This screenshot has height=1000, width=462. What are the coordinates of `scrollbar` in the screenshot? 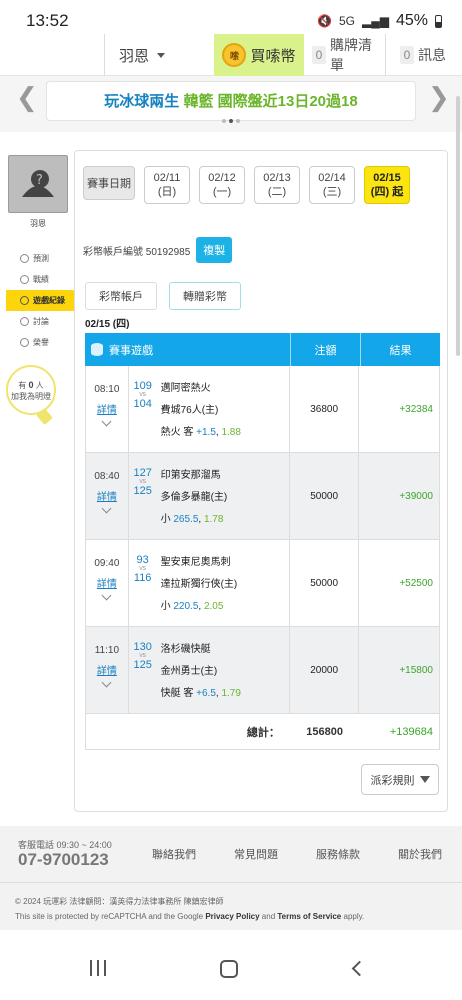 It's located at (458, 226).